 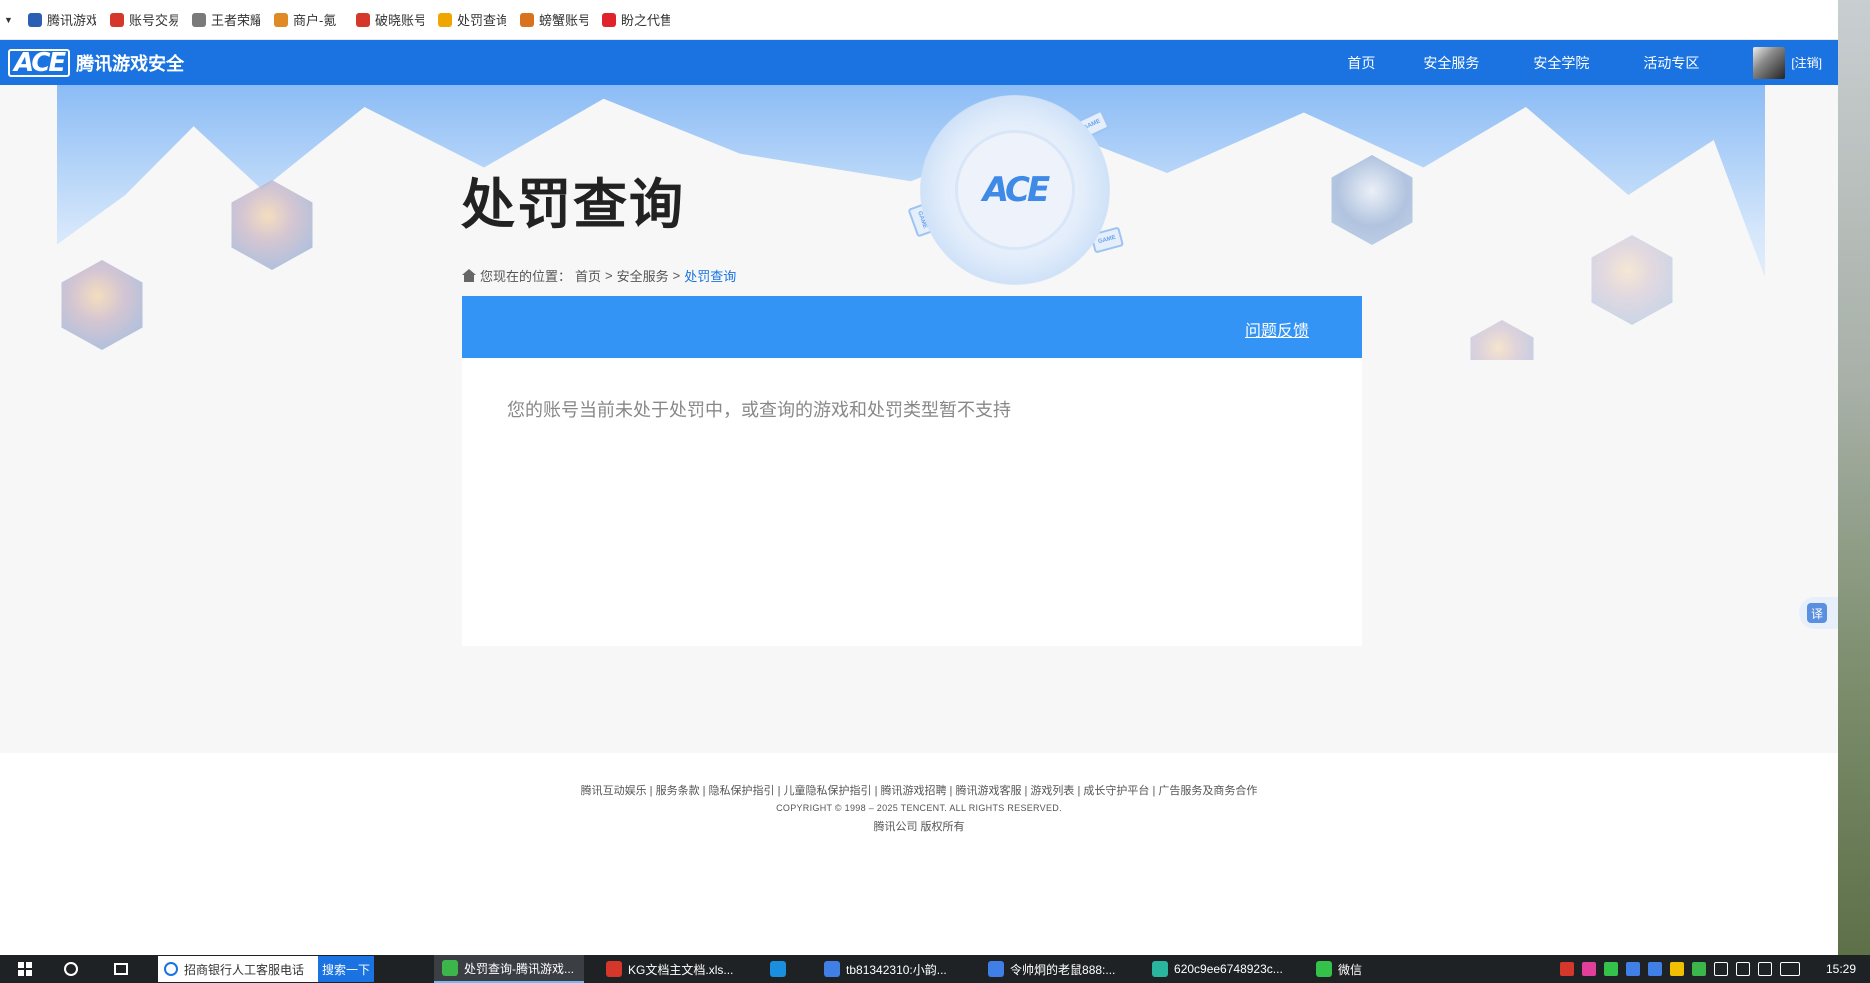 What do you see at coordinates (281, 19) in the screenshot?
I see `chicken-icon` at bounding box center [281, 19].